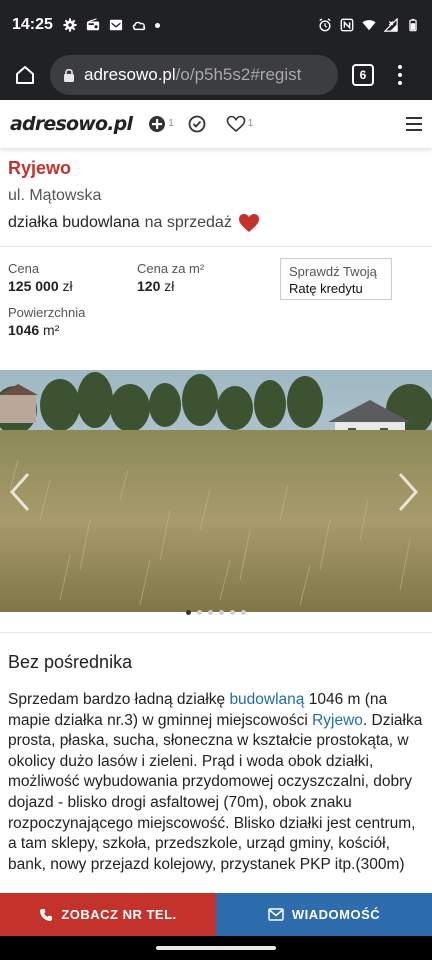 This screenshot has height=960, width=432. Describe the element at coordinates (238, 74) in the screenshot. I see `url-path: /o/p5h5s2#regist` at that location.